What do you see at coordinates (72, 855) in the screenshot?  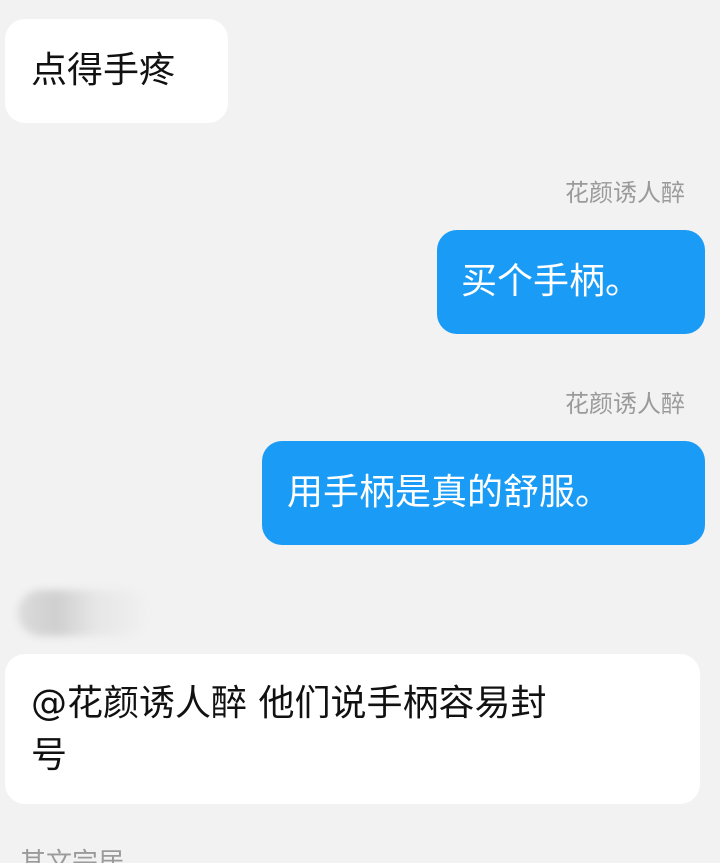 I see `partial-sender-name: 其文完居` at bounding box center [72, 855].